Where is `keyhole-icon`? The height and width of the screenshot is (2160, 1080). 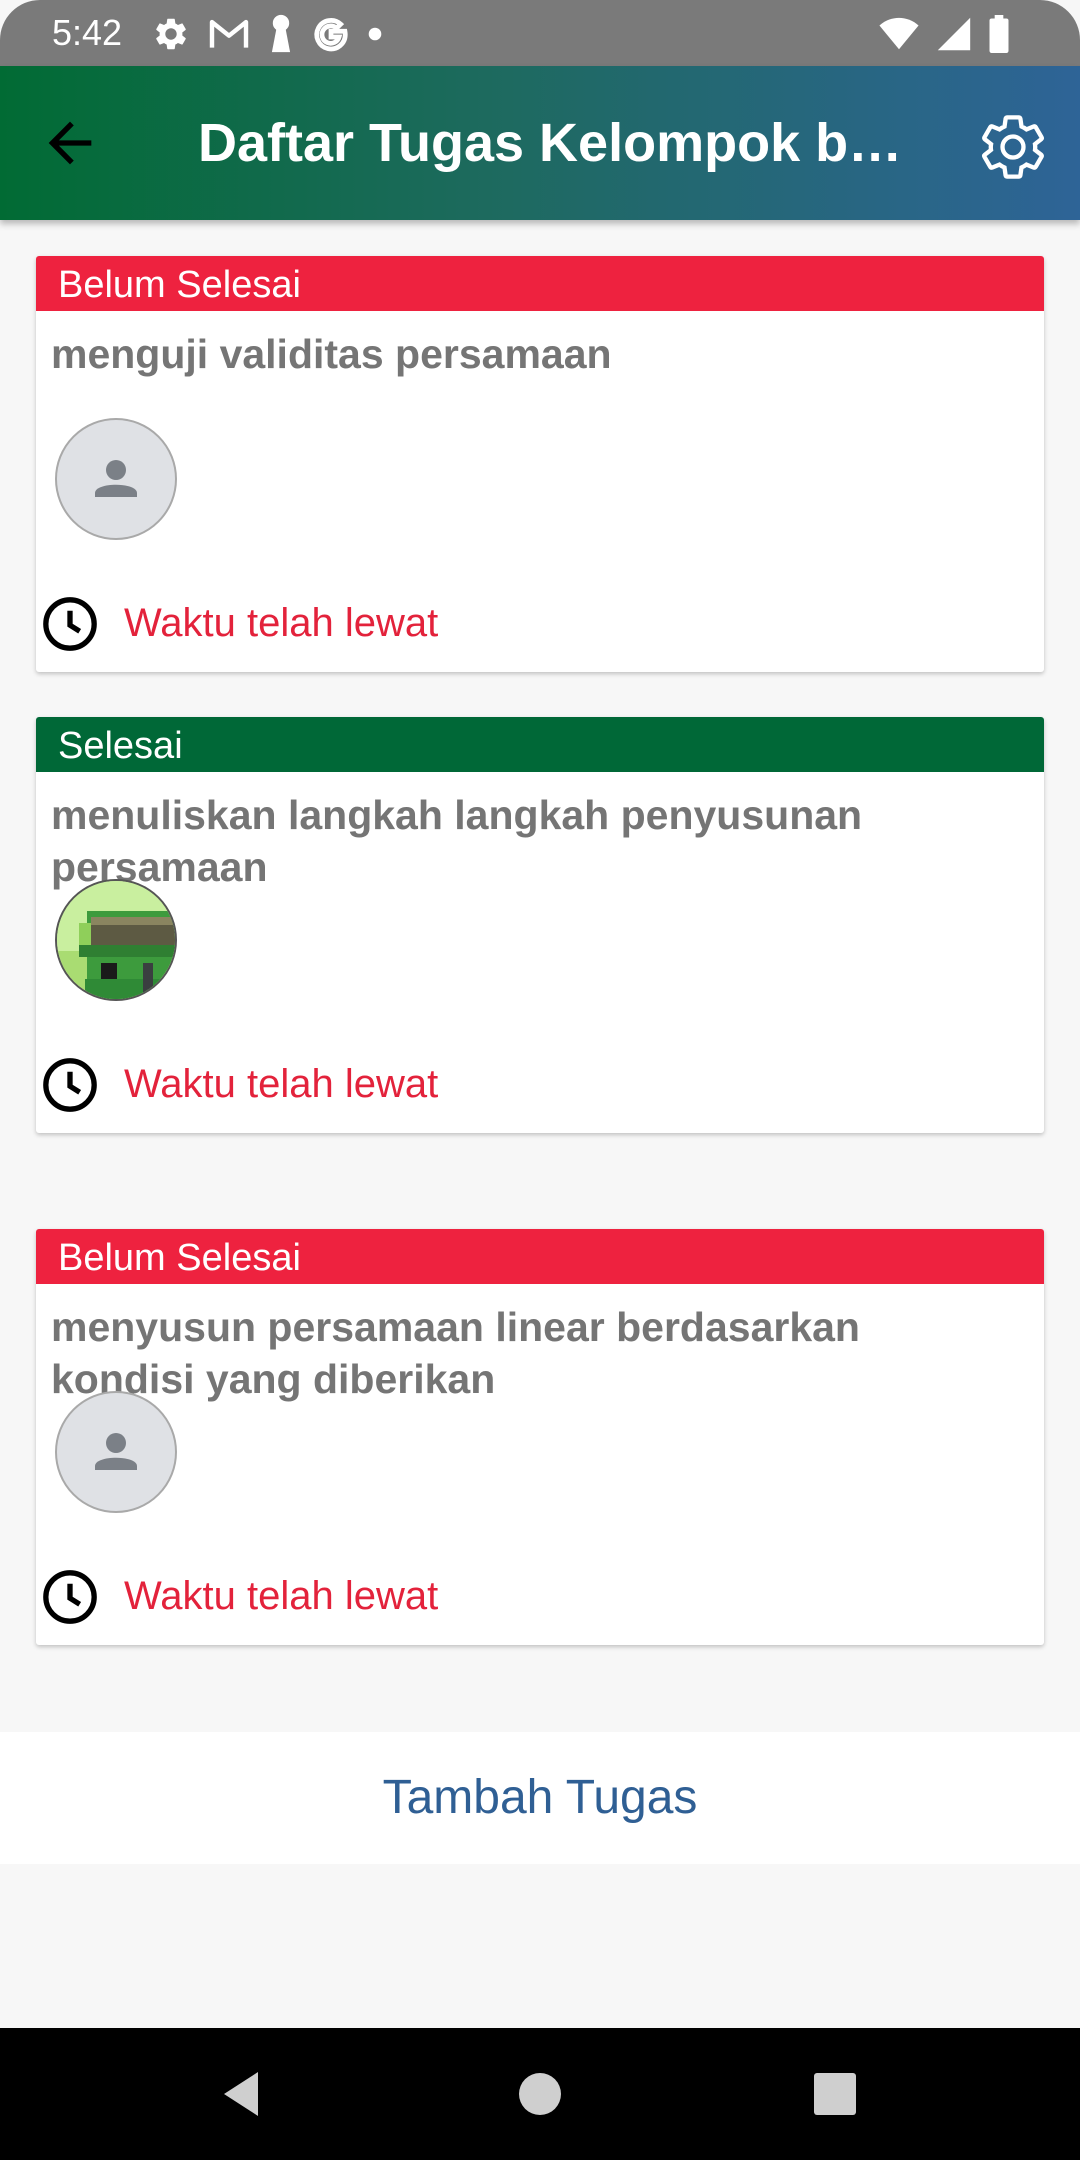 keyhole-icon is located at coordinates (281, 33).